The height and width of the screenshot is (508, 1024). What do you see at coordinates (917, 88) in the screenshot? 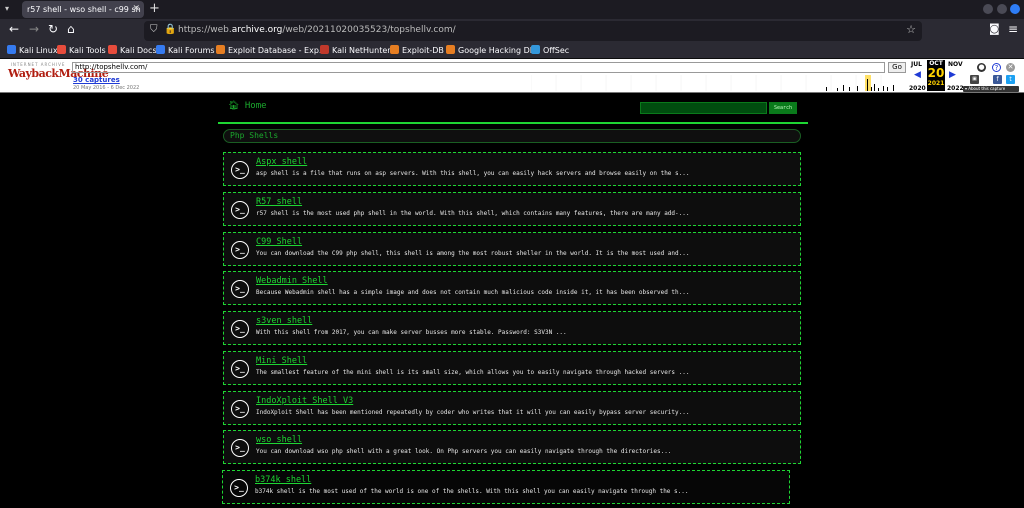
I see `prev-year-label: 2020` at bounding box center [917, 88].